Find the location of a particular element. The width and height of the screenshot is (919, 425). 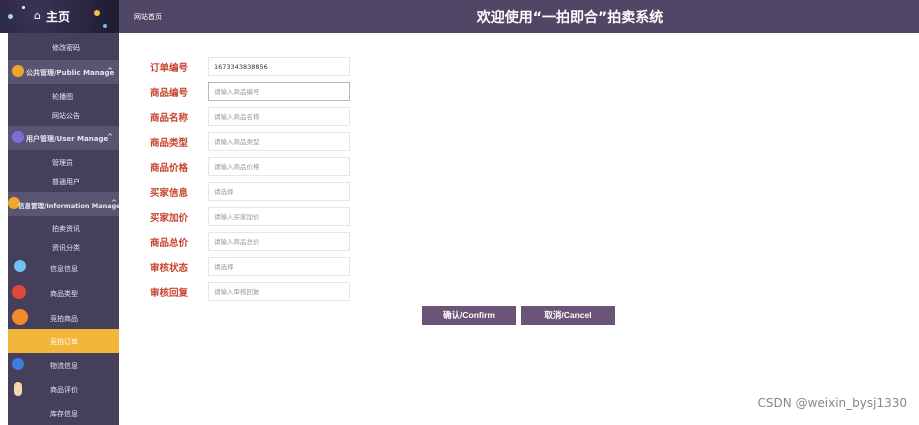

sidebar-item-label: 轮播图 is located at coordinates (62, 97).